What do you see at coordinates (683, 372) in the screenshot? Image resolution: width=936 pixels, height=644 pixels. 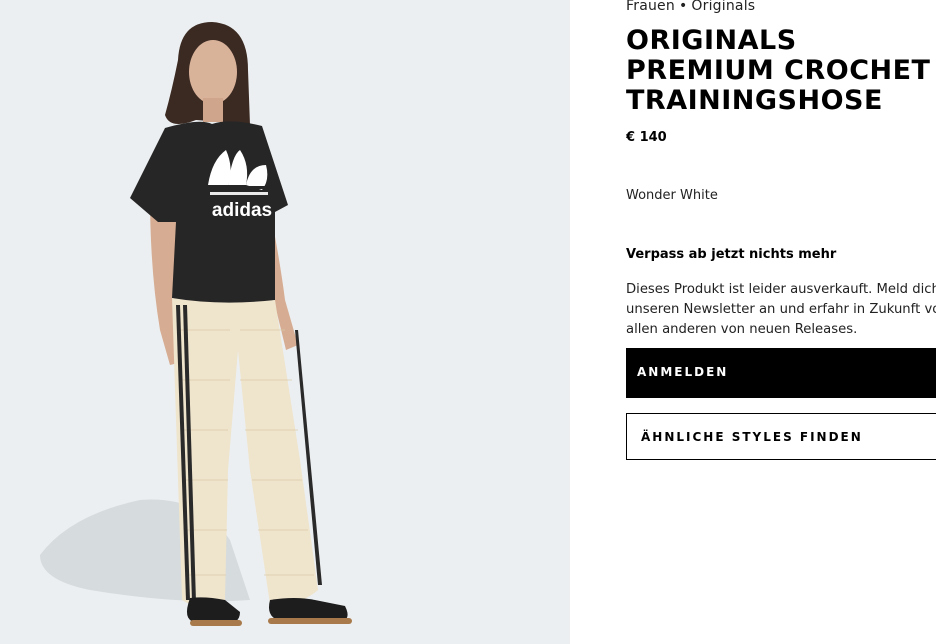 I see `signup-button-label: ANMELDEN` at bounding box center [683, 372].